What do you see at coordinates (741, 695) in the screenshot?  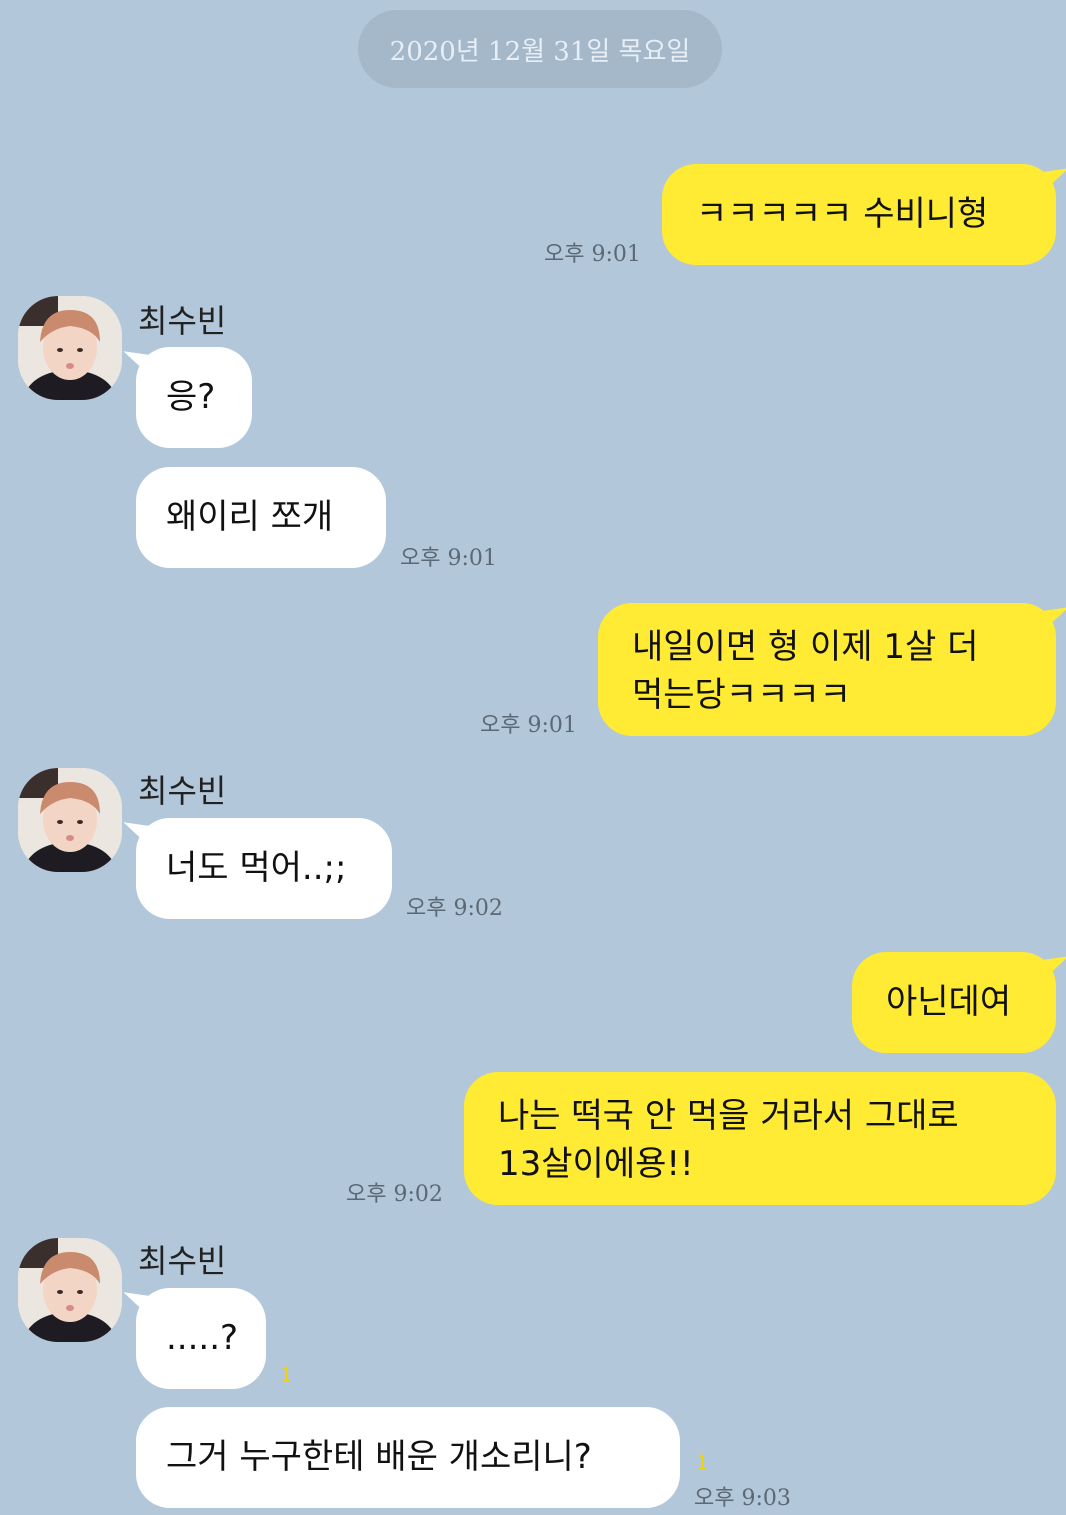 I see `message-line: 먹는당ㅋㅋㅋㅋ` at bounding box center [741, 695].